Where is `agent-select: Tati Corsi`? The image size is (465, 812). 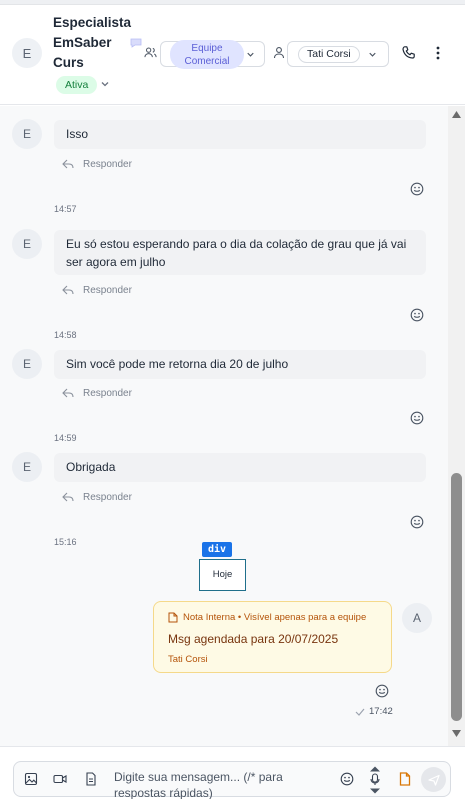
agent-select: Tati Corsi is located at coordinates (338, 54).